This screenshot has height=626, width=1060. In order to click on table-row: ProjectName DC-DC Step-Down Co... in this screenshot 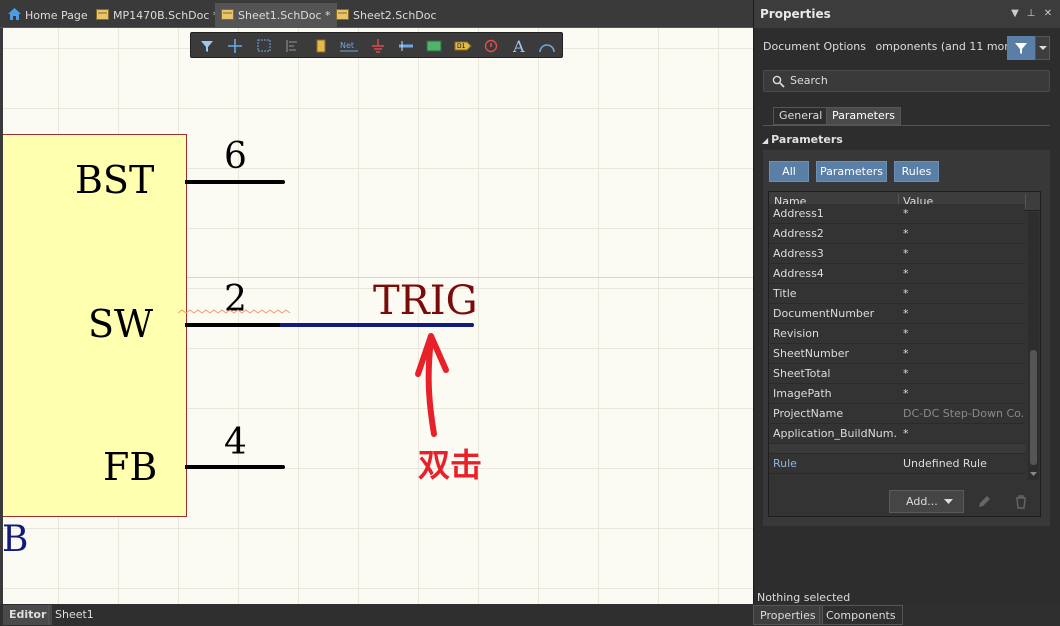, I will do `click(897, 414)`.